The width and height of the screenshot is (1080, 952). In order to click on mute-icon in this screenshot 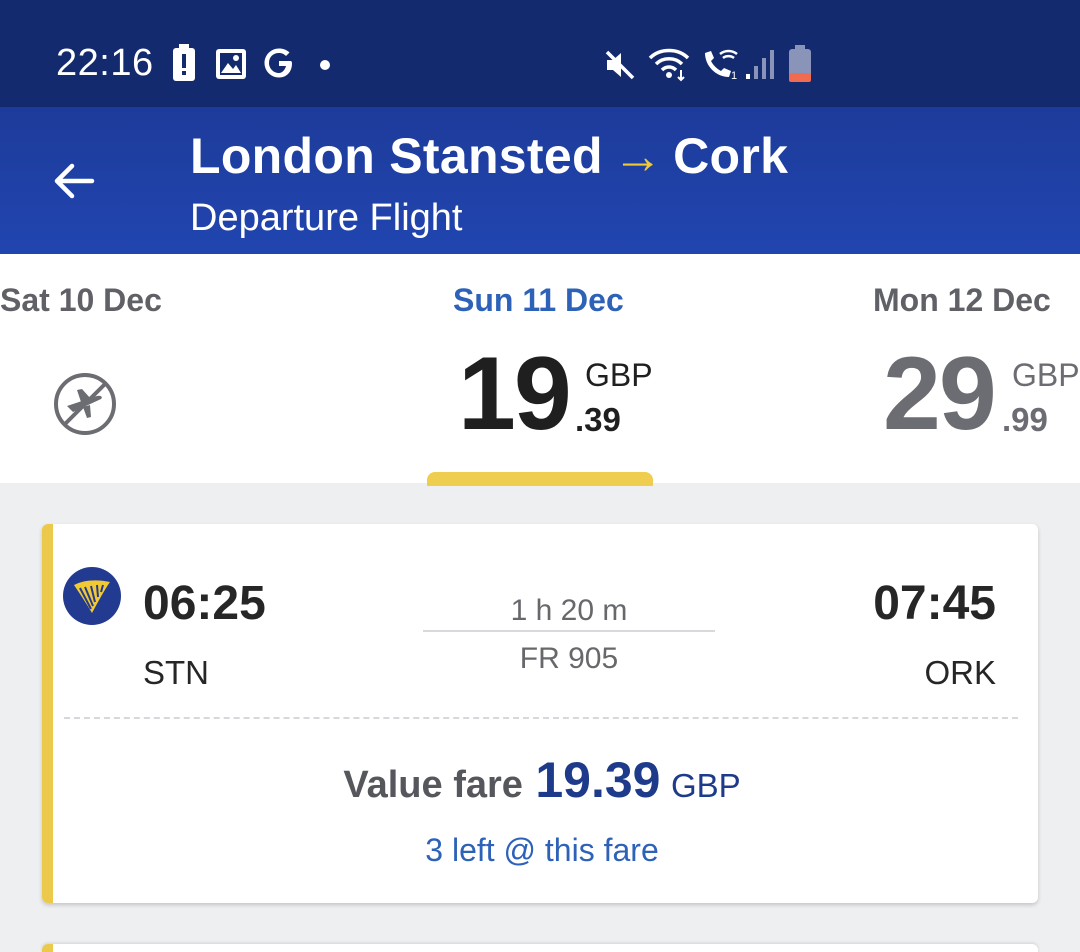, I will do `click(620, 65)`.